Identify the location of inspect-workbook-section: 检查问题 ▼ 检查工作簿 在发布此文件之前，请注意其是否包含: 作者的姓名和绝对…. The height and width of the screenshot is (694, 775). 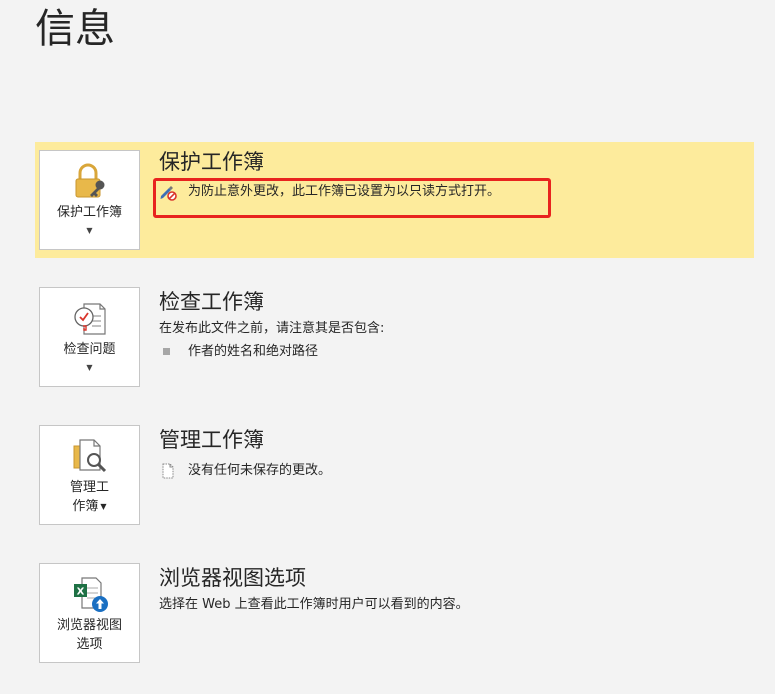
(394, 338).